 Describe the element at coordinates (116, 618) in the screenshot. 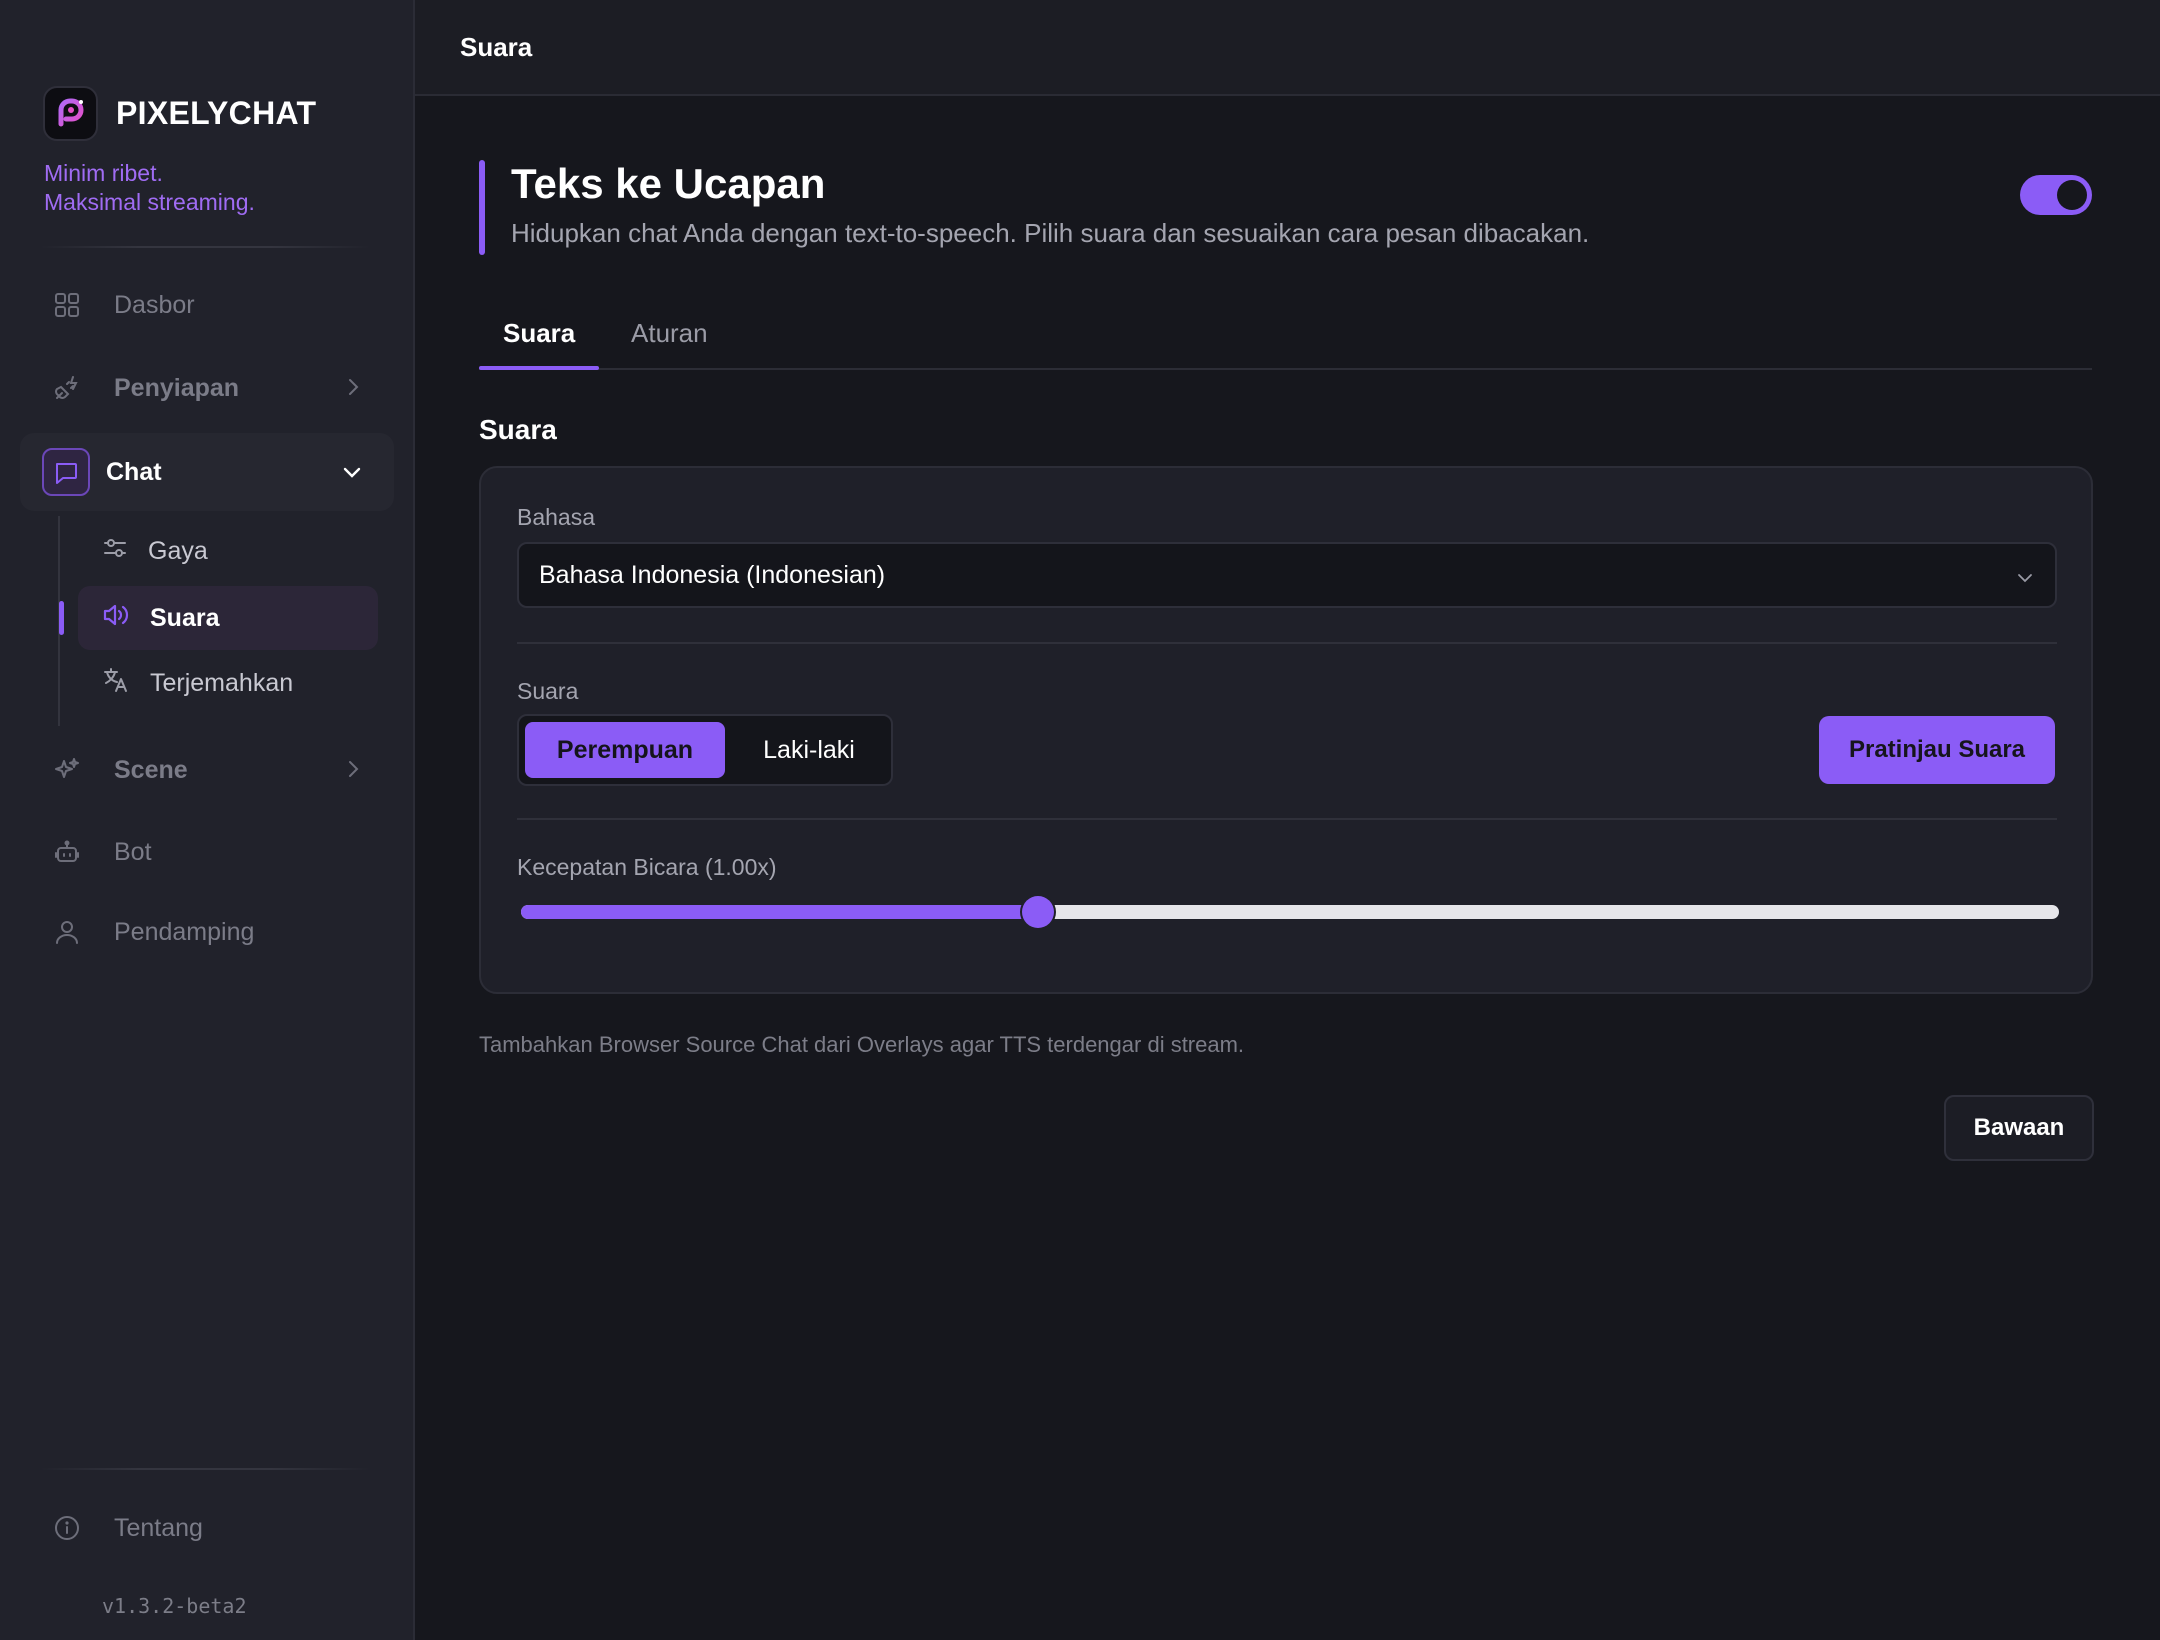

I see `speaker-icon` at that location.